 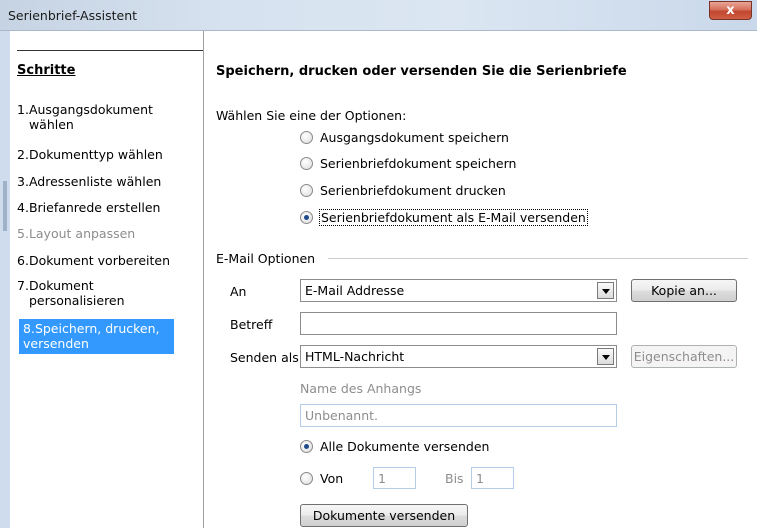 I want to click on window-frame-left, so click(x=5, y=279).